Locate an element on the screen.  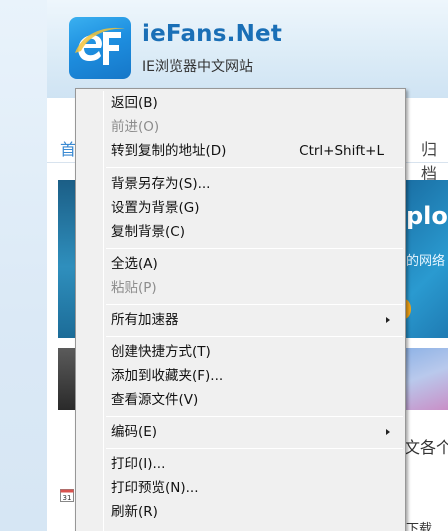
menu-item-create-shortcut: 创建快捷方式(T) is located at coordinates (240, 352).